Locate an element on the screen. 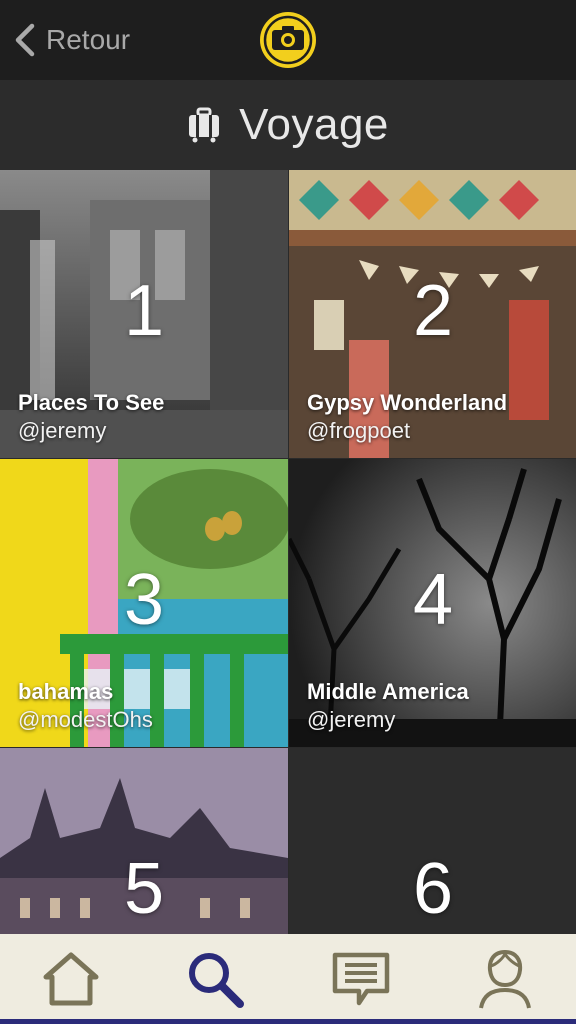  tab-bar-underline is located at coordinates (288, 1021).